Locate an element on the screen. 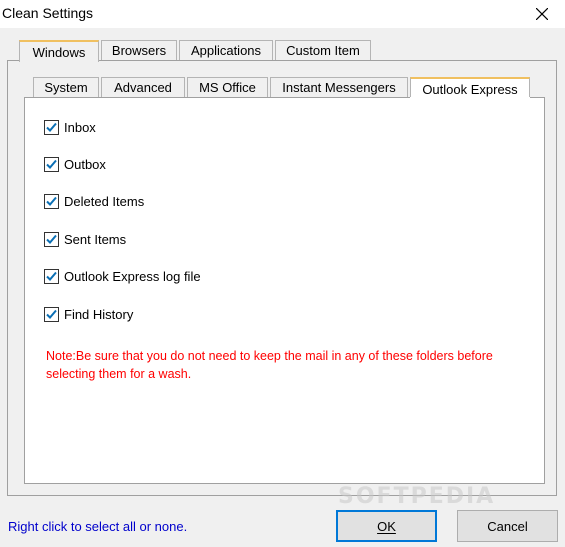 This screenshot has width=565, height=547. tab-system: System is located at coordinates (66, 87).